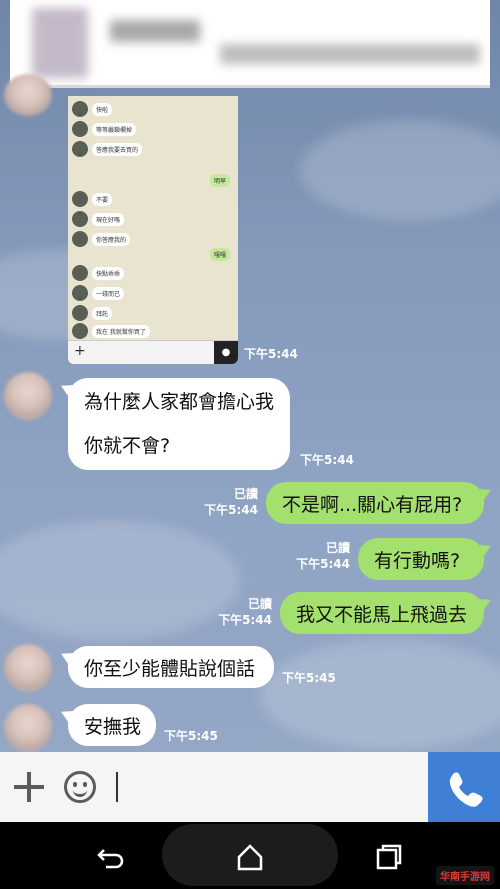  Describe the element at coordinates (179, 424) in the screenshot. I see `message-bubble-incoming: 為什麼人家都會擔心我 你就不會?` at that location.